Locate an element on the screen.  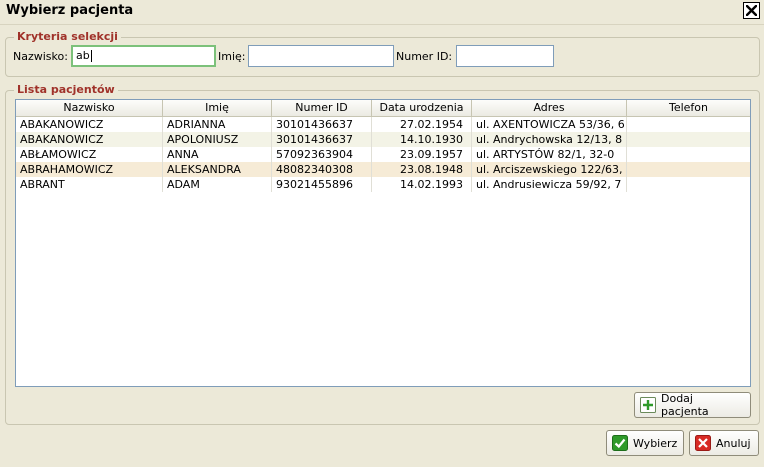
surname-label: Nazwisko: is located at coordinates (40, 56).